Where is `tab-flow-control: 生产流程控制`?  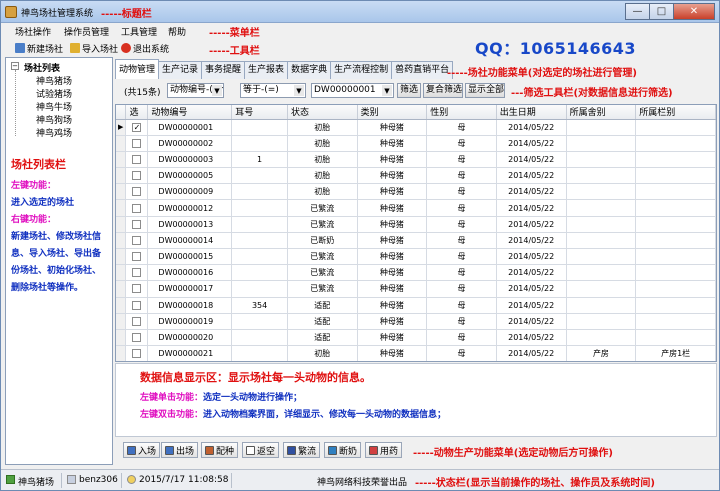
tab-flow-control: 生产流程控制 is located at coordinates (361, 70).